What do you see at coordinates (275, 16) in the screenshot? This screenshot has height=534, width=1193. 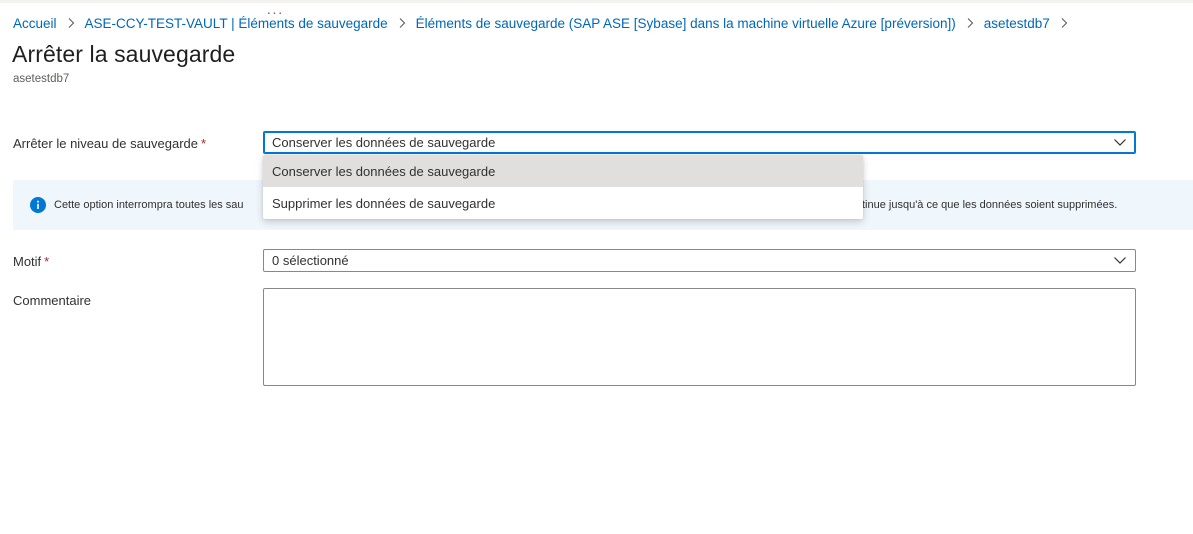 I see `more-options-button: ···` at bounding box center [275, 16].